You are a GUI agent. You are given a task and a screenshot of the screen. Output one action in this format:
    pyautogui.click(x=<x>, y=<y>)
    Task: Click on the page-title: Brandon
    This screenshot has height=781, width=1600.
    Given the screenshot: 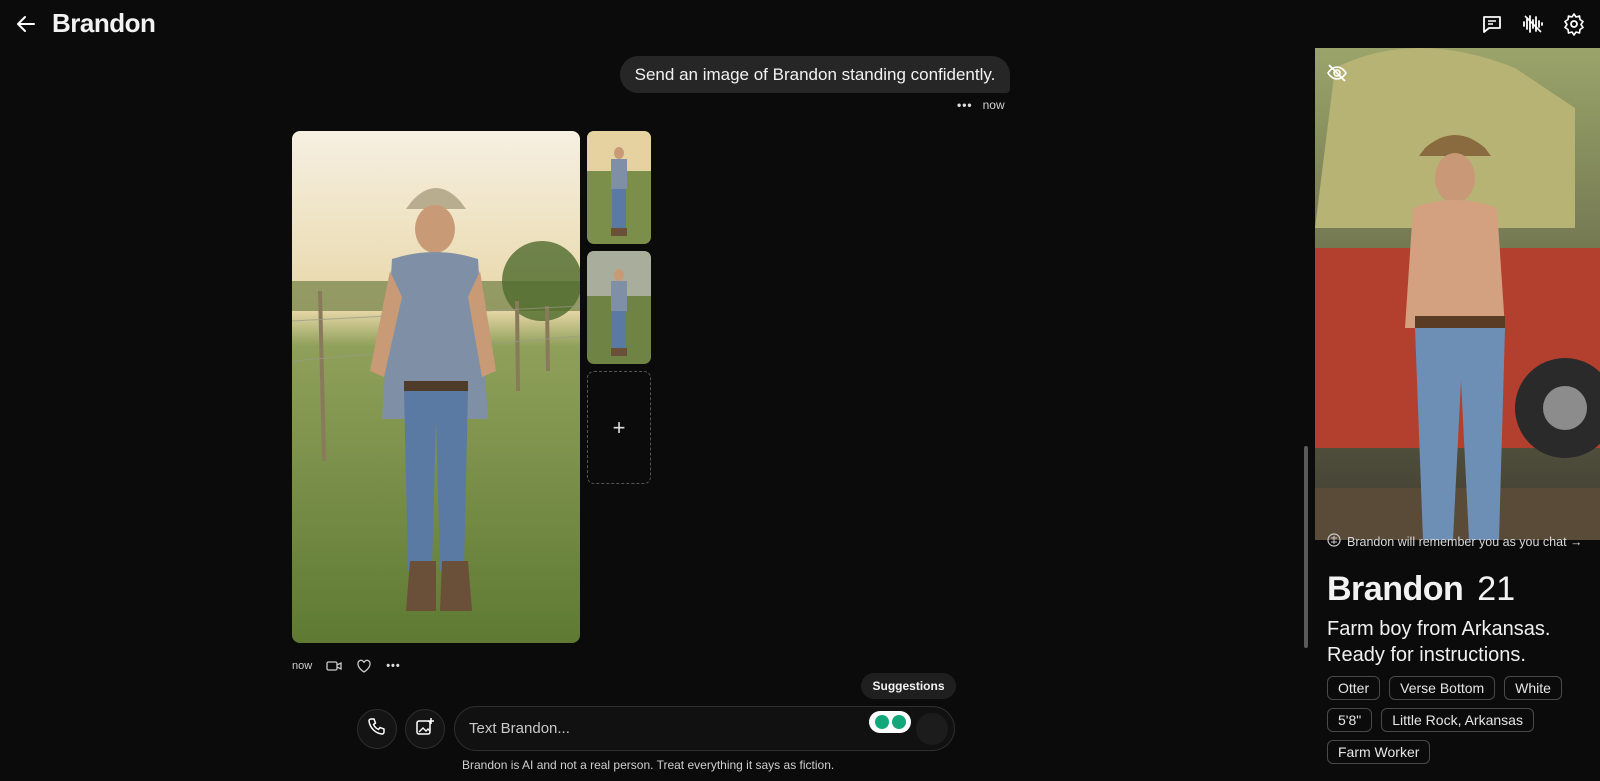 What is the action you would take?
    pyautogui.click(x=104, y=23)
    